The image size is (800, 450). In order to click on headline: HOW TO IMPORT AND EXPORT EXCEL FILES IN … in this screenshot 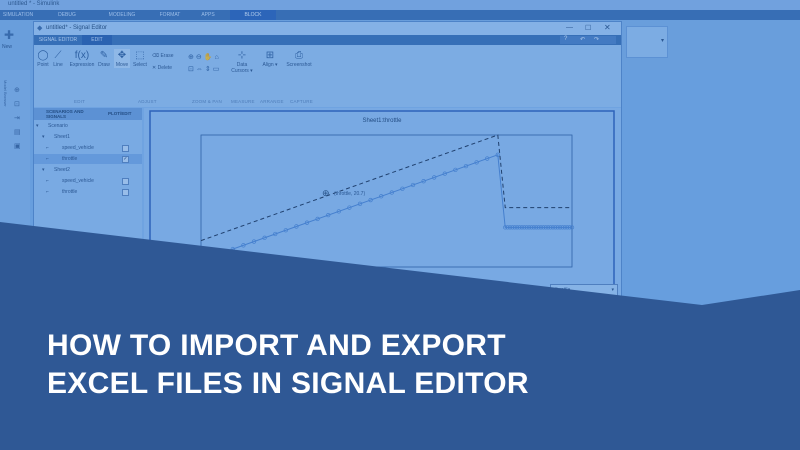, I will do `click(347, 365)`.